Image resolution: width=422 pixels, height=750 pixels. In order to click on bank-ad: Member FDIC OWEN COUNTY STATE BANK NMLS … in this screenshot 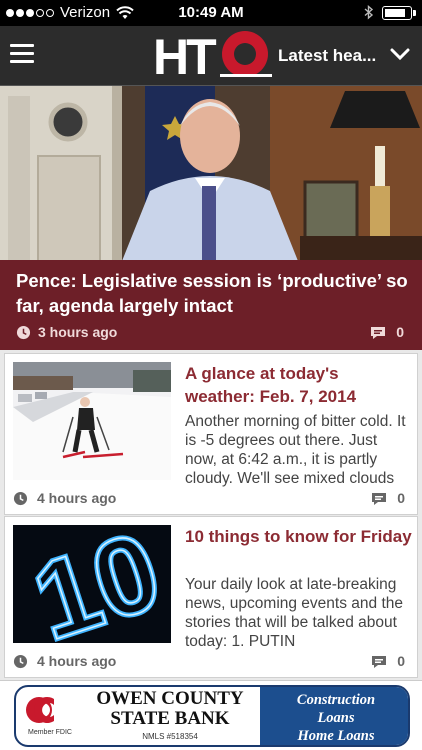, I will do `click(212, 716)`.